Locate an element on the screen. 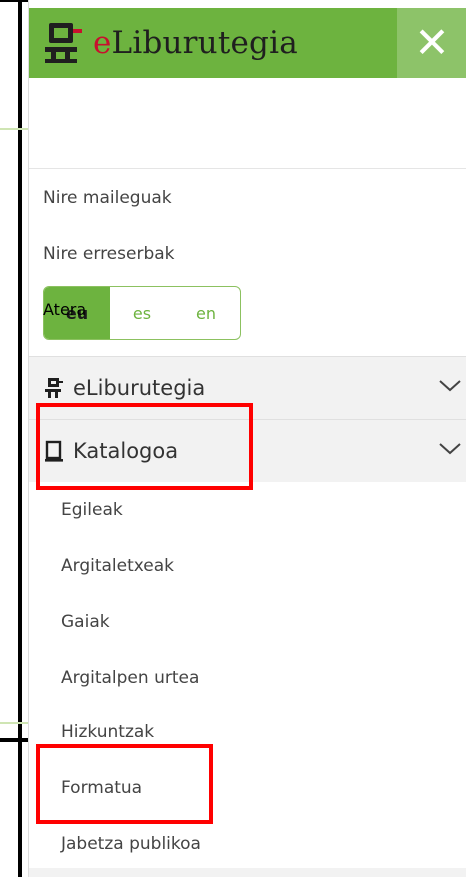 This screenshot has height=877, width=466. catalog-item-gaiak: Gaiak is located at coordinates (85, 622).